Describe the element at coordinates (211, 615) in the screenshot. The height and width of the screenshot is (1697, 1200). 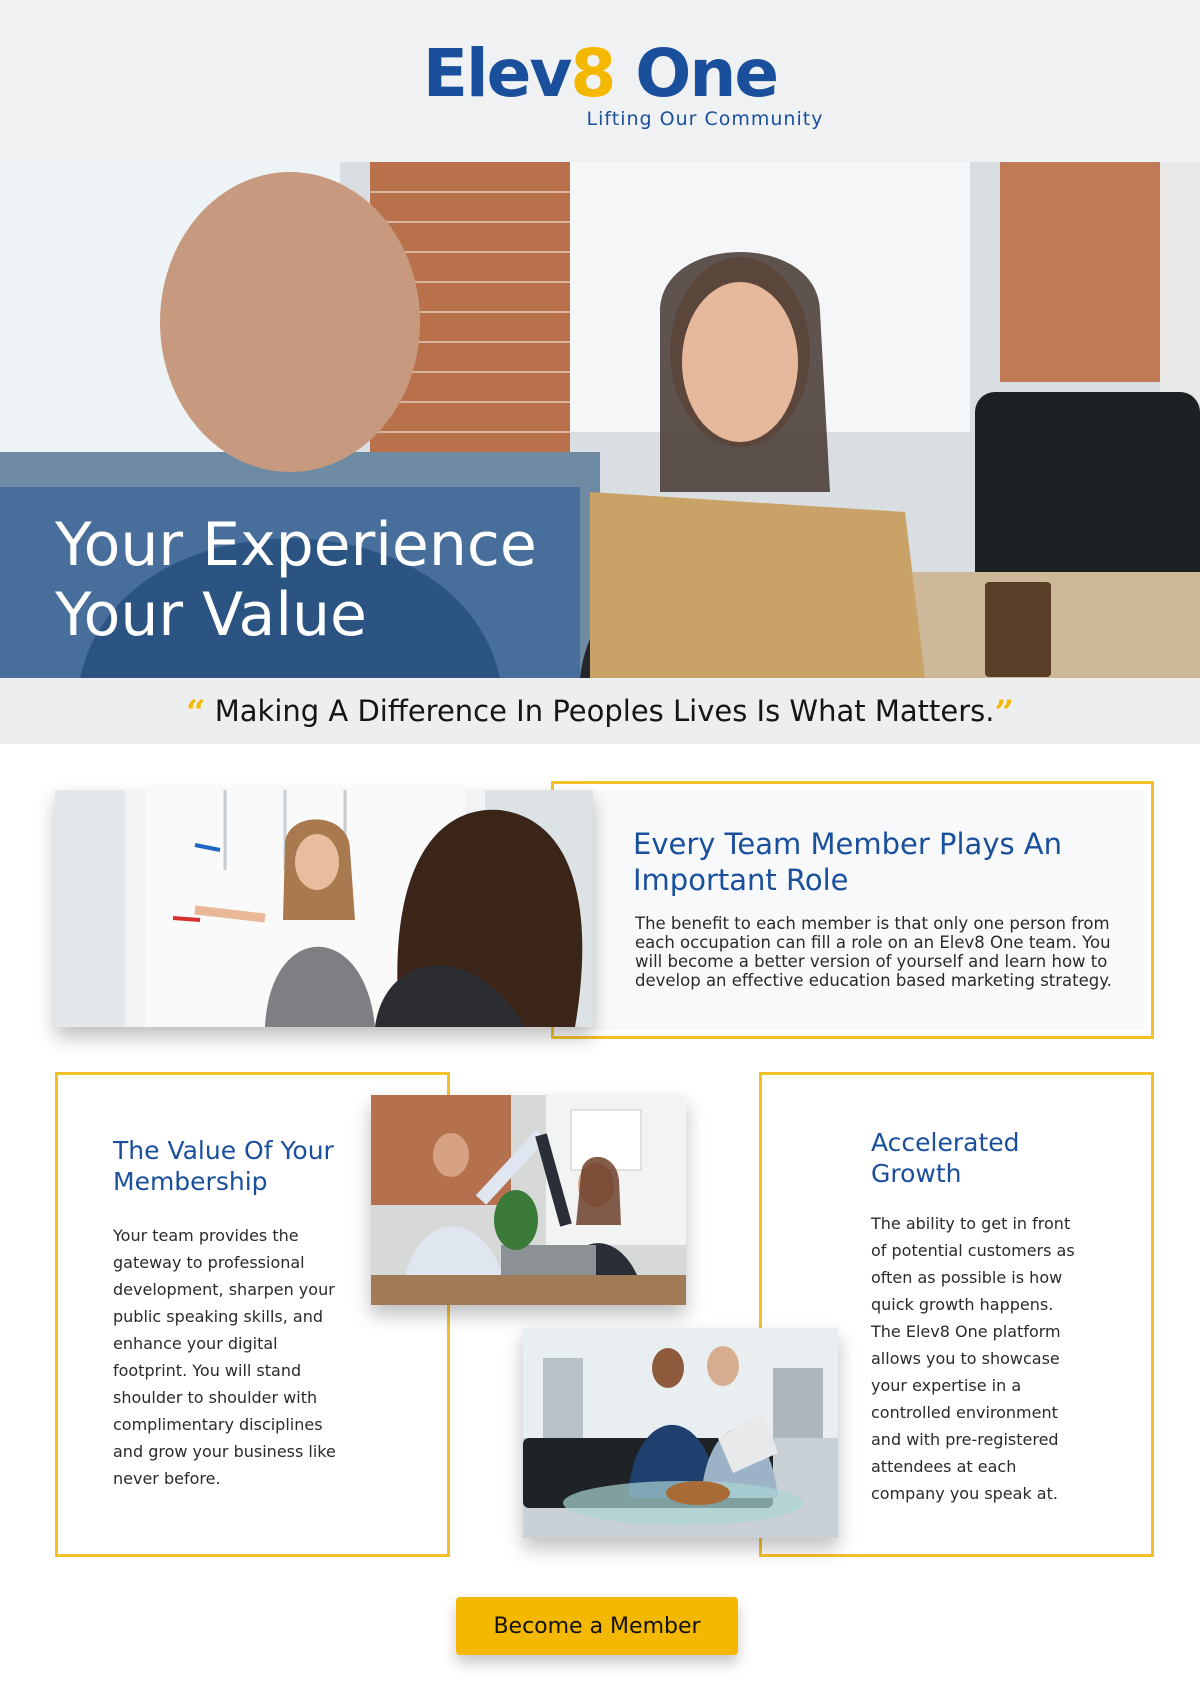
I see `hero-title-line2: Your Value` at that location.